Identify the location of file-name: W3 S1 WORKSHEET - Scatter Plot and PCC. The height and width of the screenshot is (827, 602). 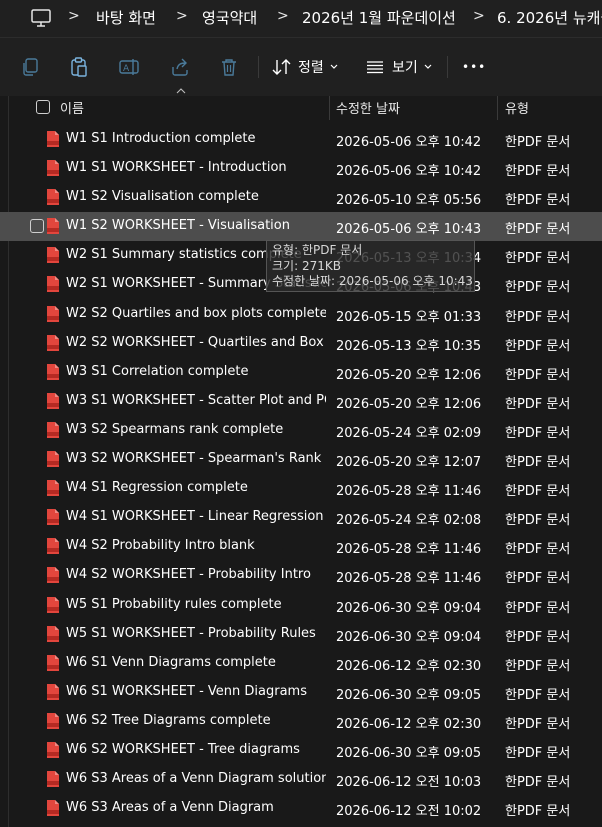
(196, 400).